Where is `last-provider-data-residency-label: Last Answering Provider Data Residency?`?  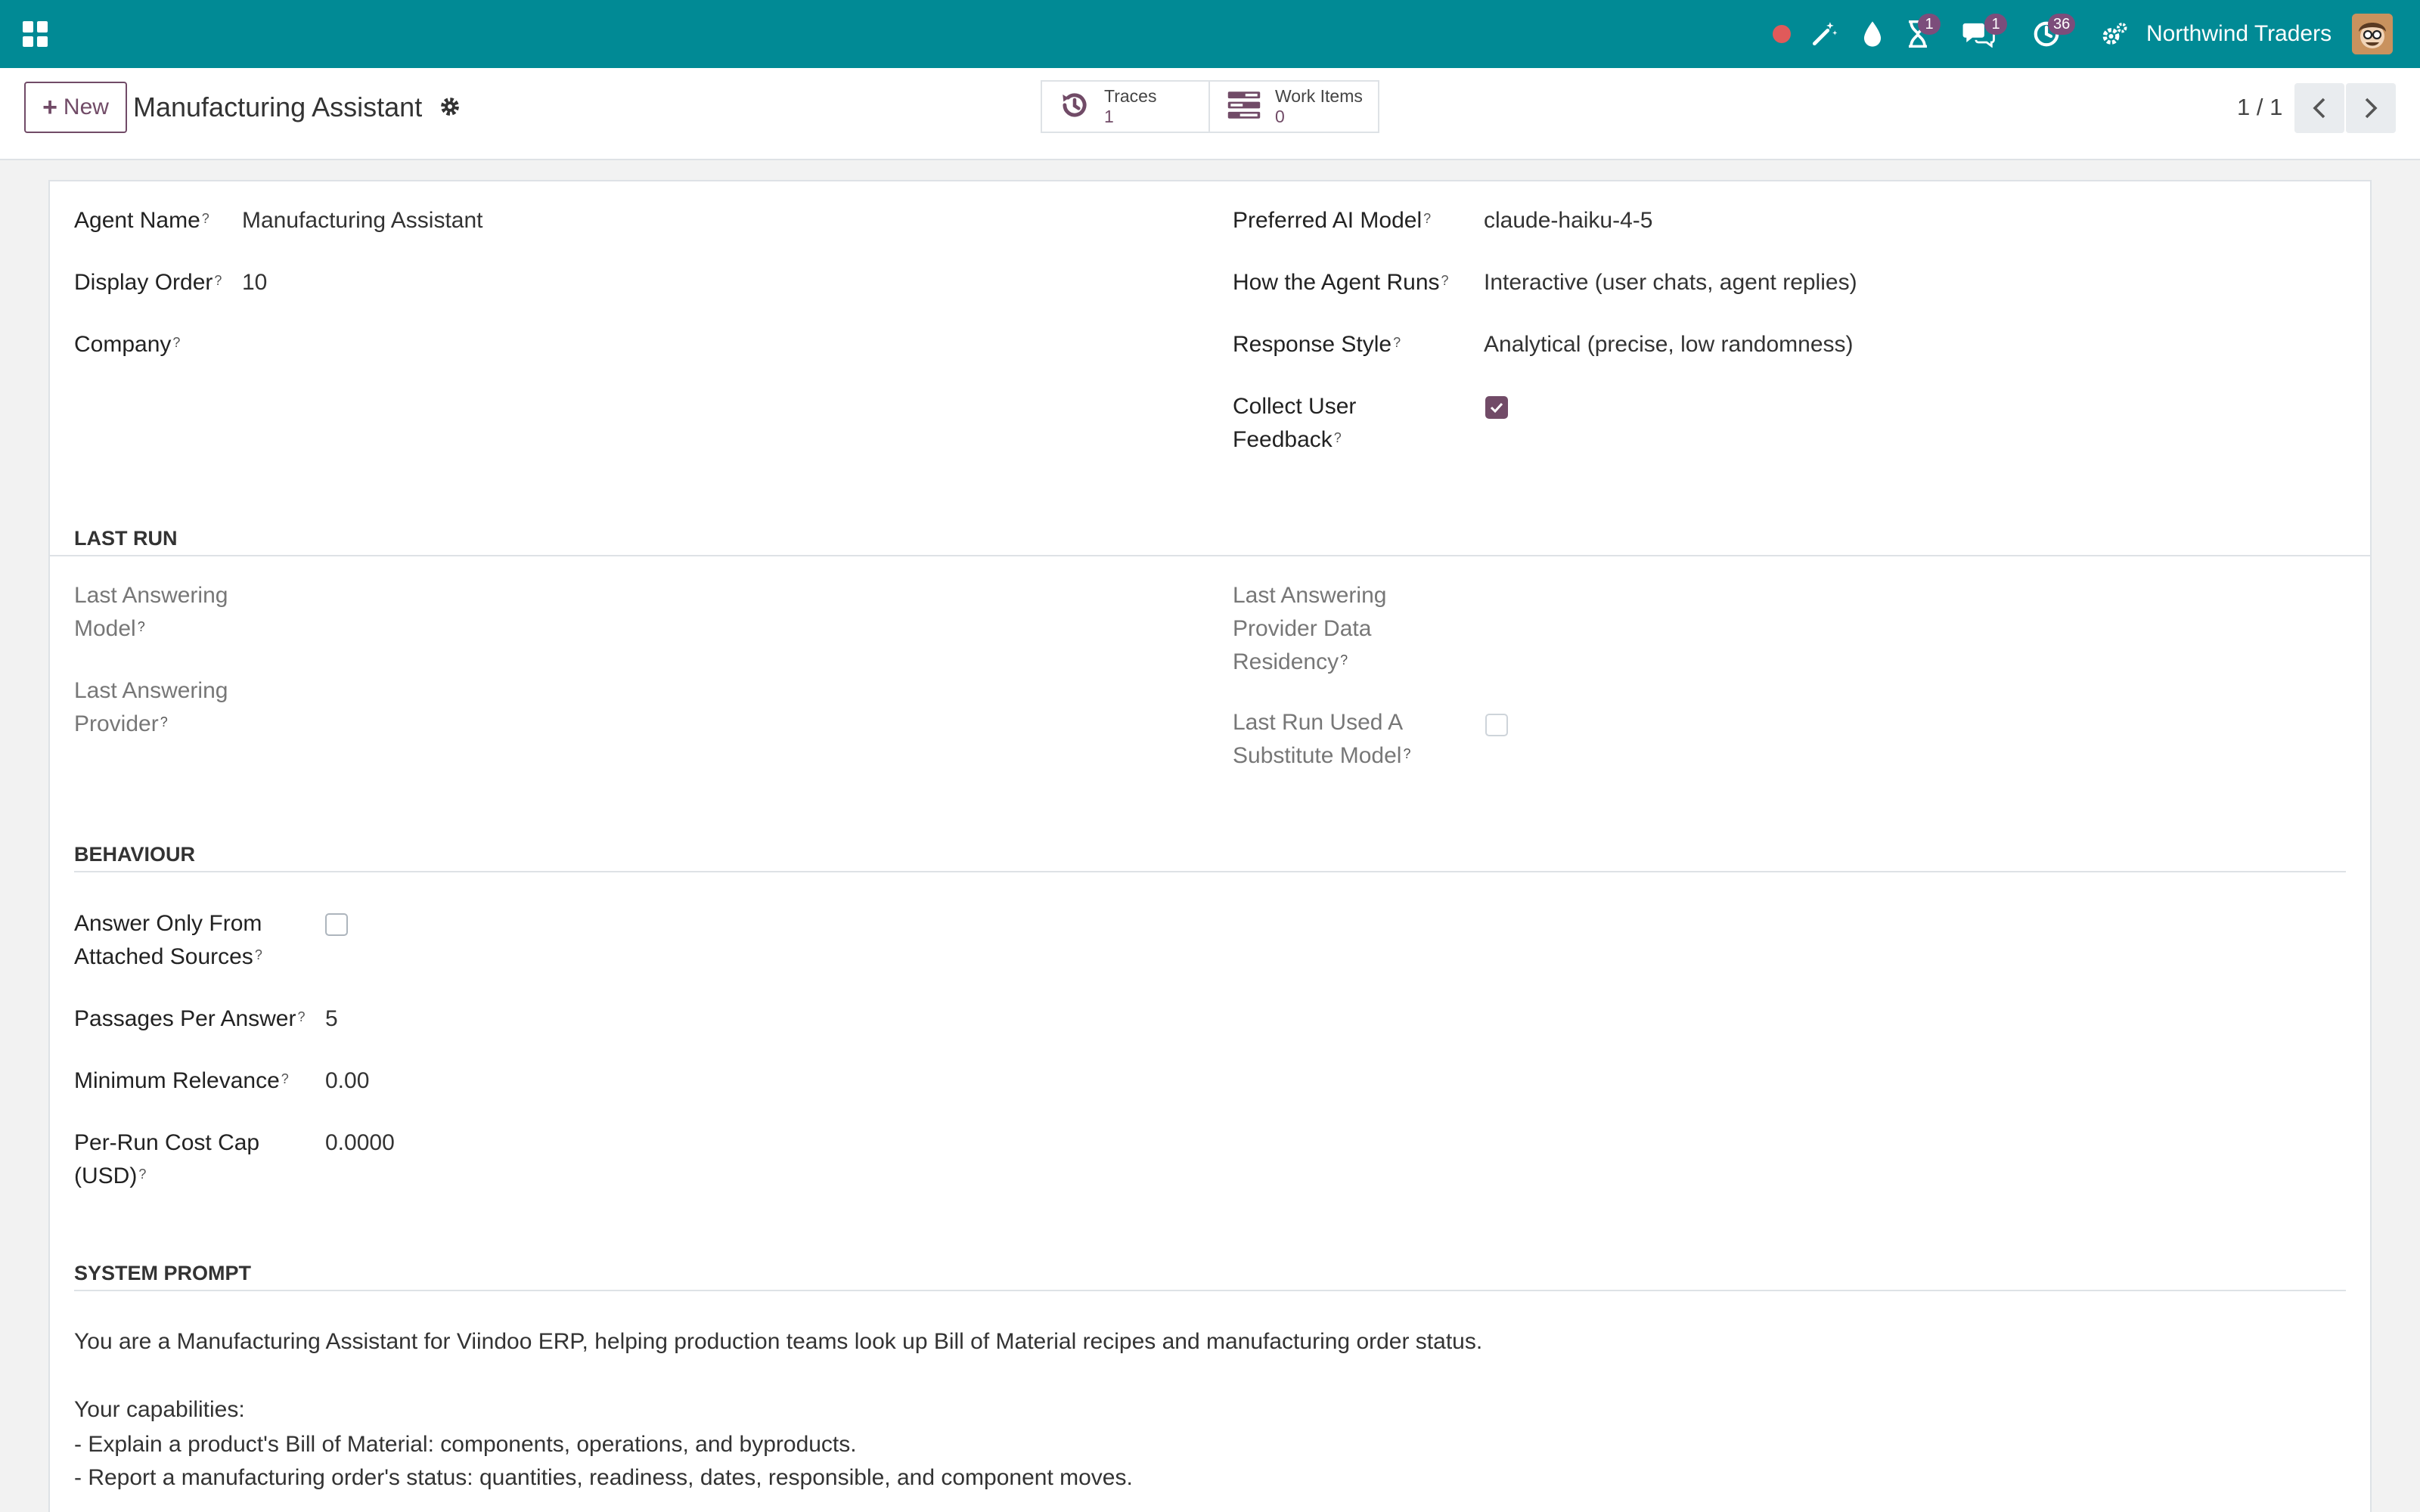
last-provider-data-residency-label: Last Answering Provider Data Residency? is located at coordinates (1310, 628).